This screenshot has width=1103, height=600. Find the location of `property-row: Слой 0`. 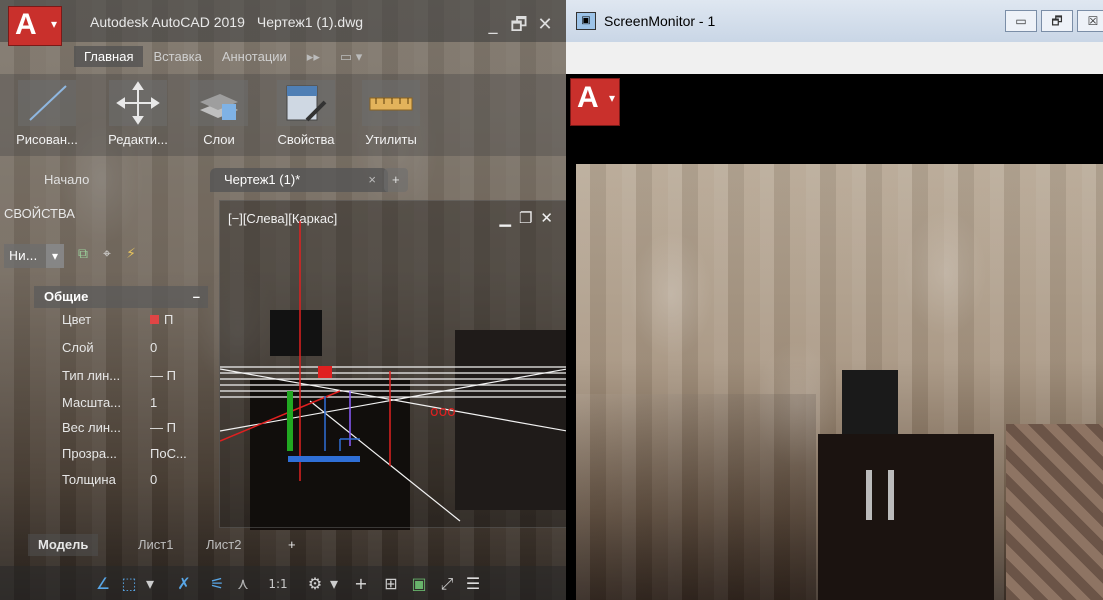

property-row: Слой 0 is located at coordinates (137, 351).